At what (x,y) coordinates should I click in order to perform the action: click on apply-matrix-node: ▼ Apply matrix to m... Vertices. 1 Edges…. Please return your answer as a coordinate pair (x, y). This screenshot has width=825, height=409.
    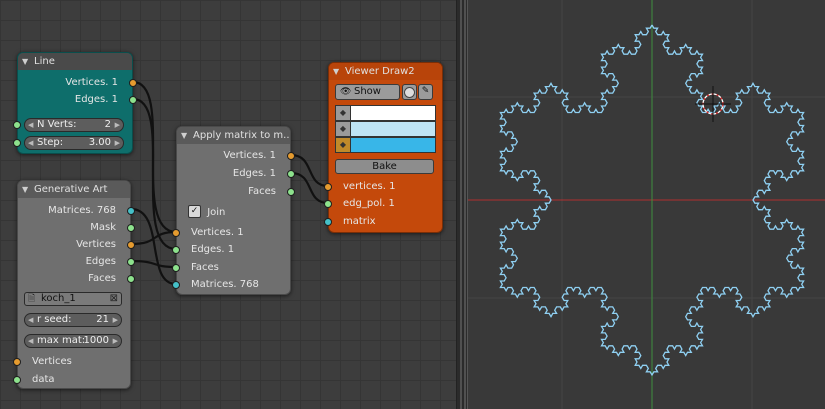
    Looking at the image, I should click on (233, 210).